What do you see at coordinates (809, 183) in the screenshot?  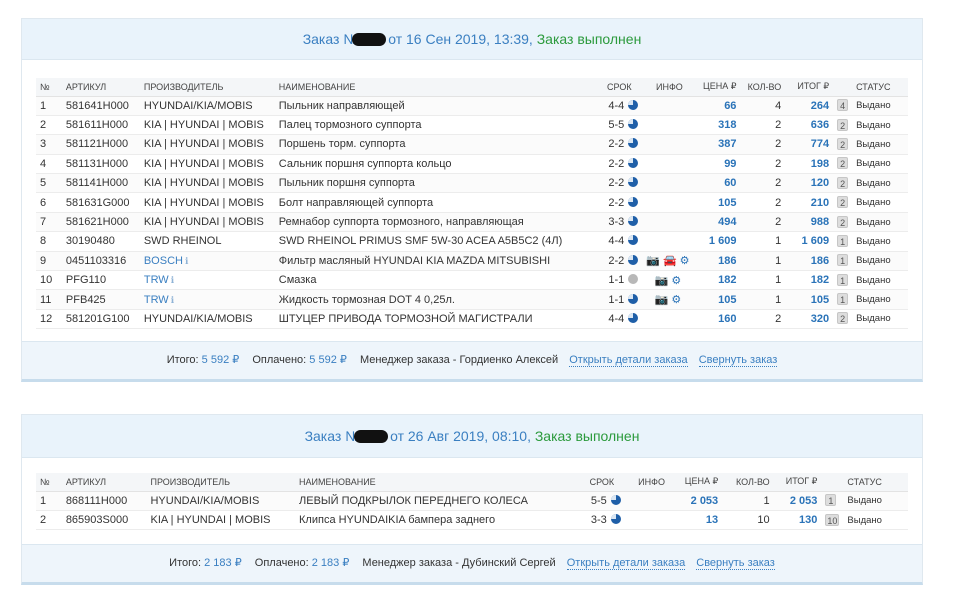 I see `row-total: 120` at bounding box center [809, 183].